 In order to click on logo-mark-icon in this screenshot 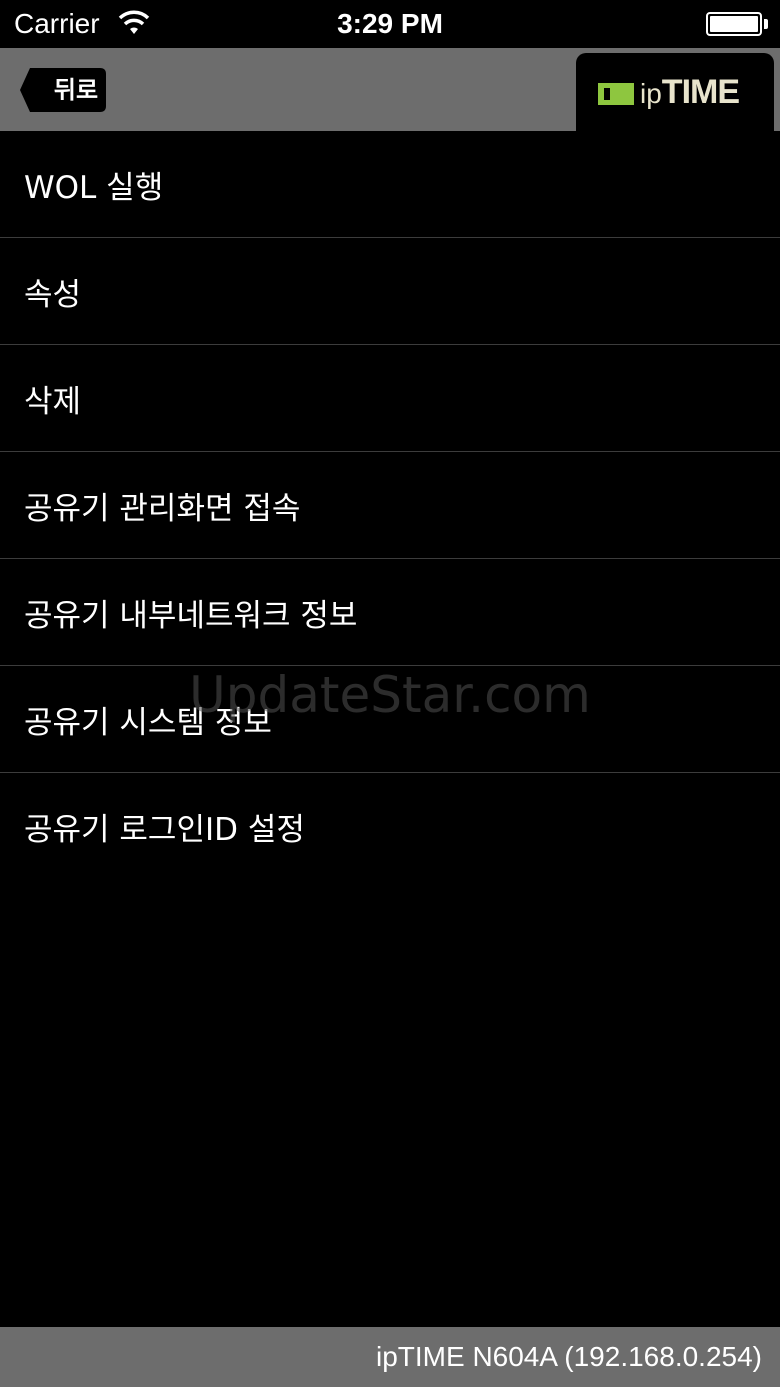, I will do `click(616, 94)`.